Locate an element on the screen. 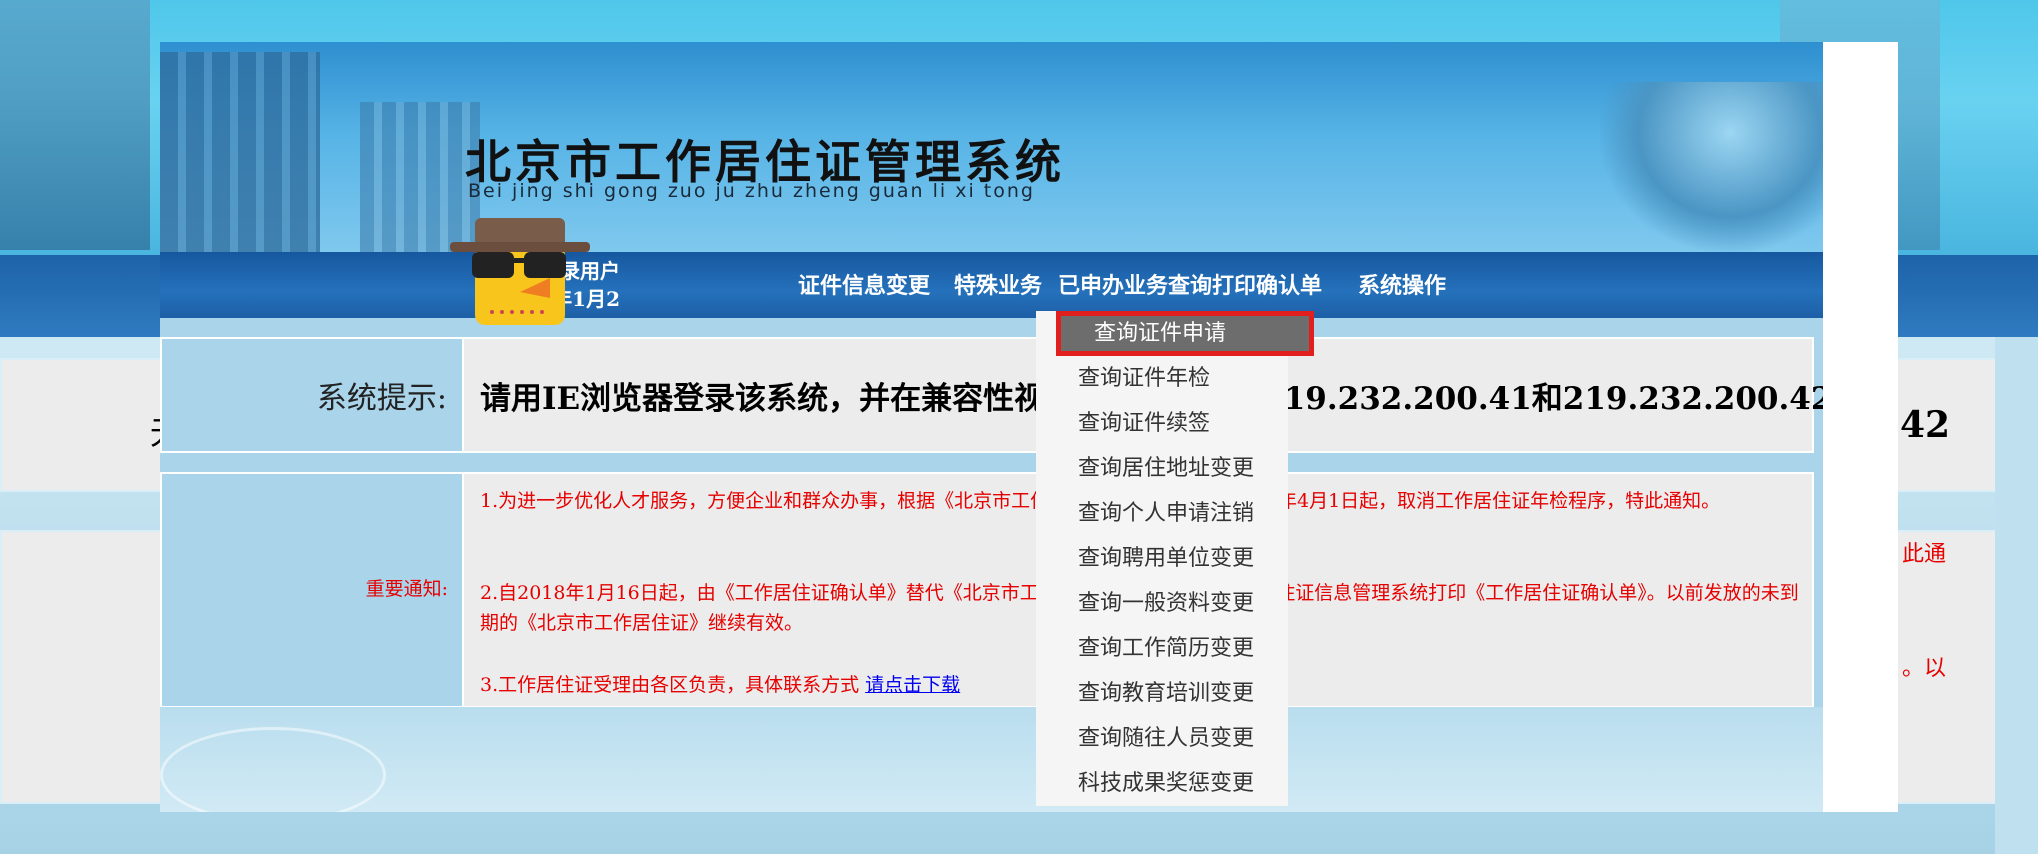  anonymized-face-icon is located at coordinates (520, 271).